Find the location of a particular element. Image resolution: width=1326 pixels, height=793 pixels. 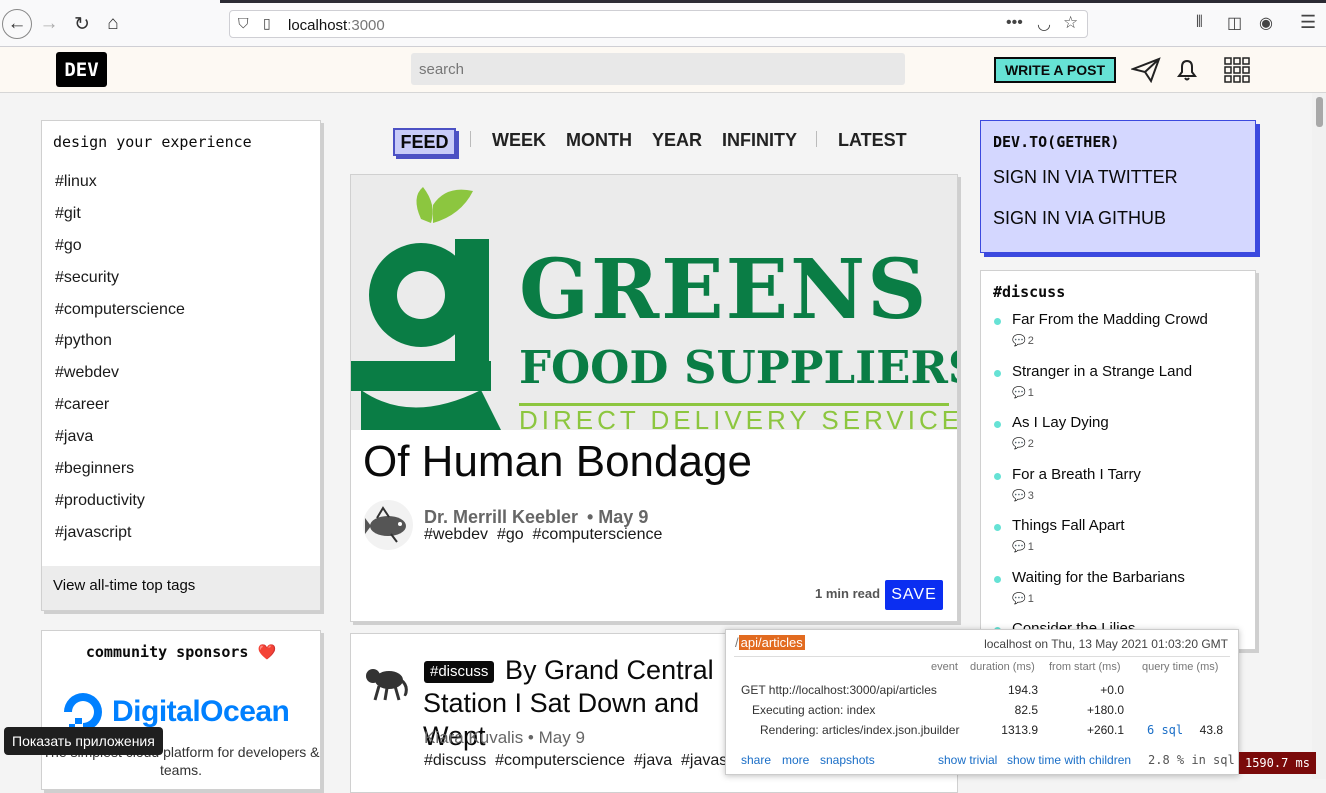

discussion-title: Things Fall Apart is located at coordinates (1068, 525).